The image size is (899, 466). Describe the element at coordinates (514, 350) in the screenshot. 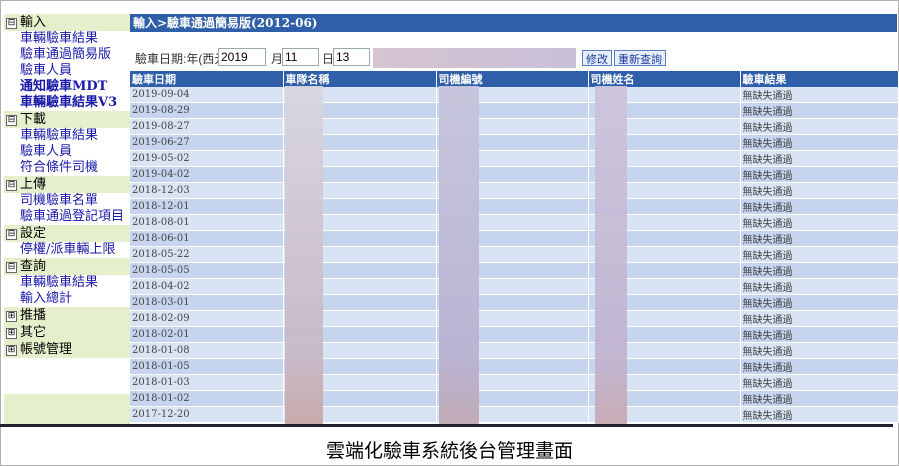

I see `table-row: 2018-01-08 無缺失通過` at that location.